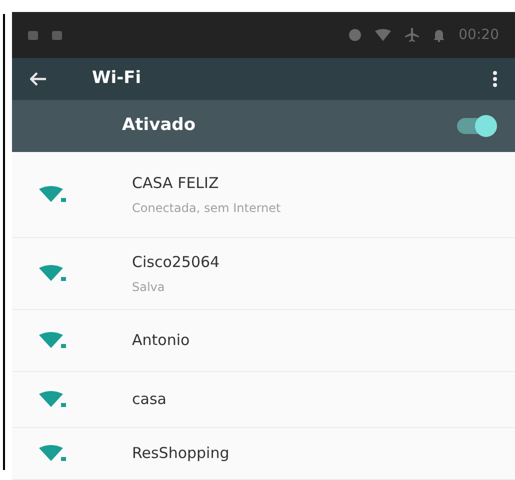 This screenshot has width=515, height=480. What do you see at coordinates (495, 79) in the screenshot?
I see `more-options-icon` at bounding box center [495, 79].